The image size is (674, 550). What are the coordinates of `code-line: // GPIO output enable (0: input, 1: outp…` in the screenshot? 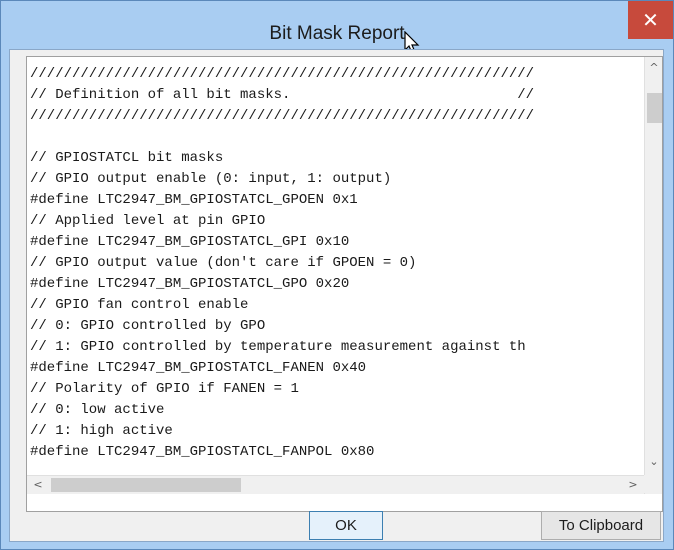 It's located at (211, 179).